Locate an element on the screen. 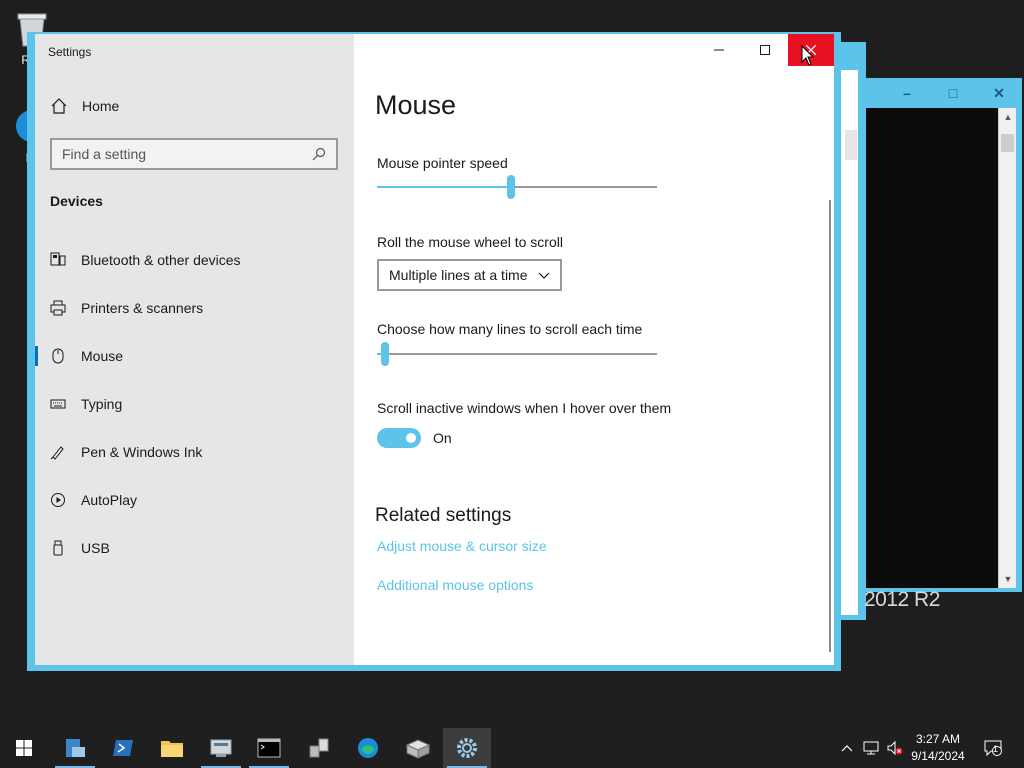 This screenshot has width=1024, height=768. section-title: Devices is located at coordinates (76, 201).